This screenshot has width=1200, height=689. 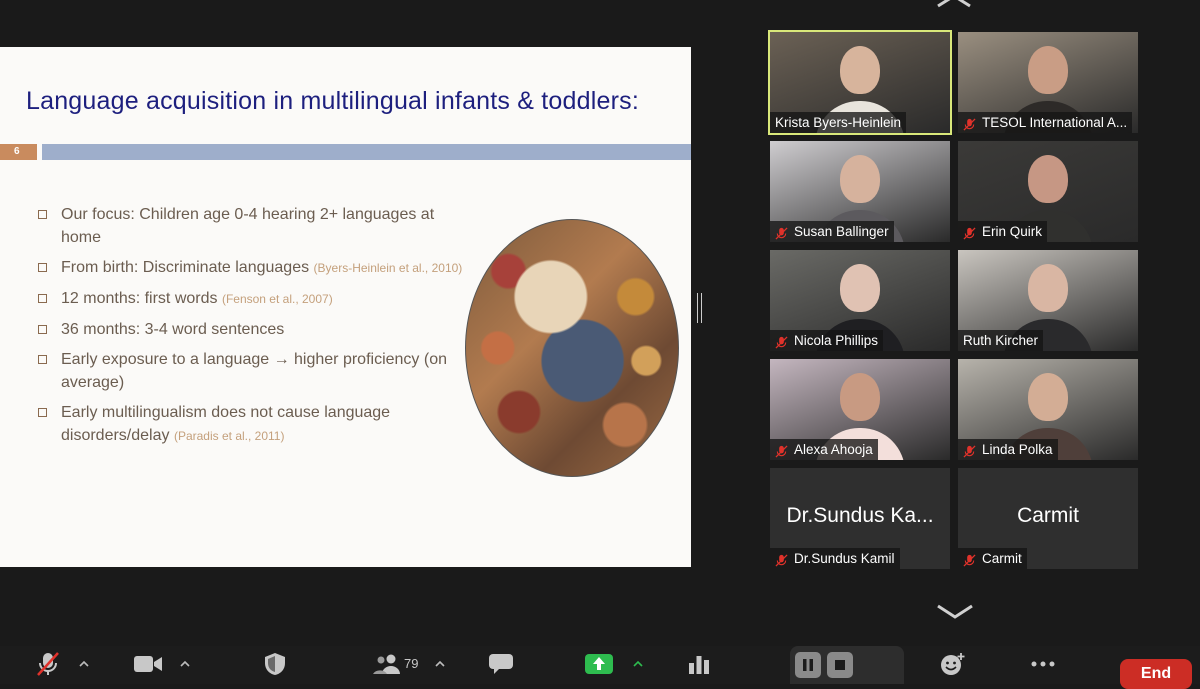 What do you see at coordinates (699, 308) in the screenshot?
I see `resize-handle` at bounding box center [699, 308].